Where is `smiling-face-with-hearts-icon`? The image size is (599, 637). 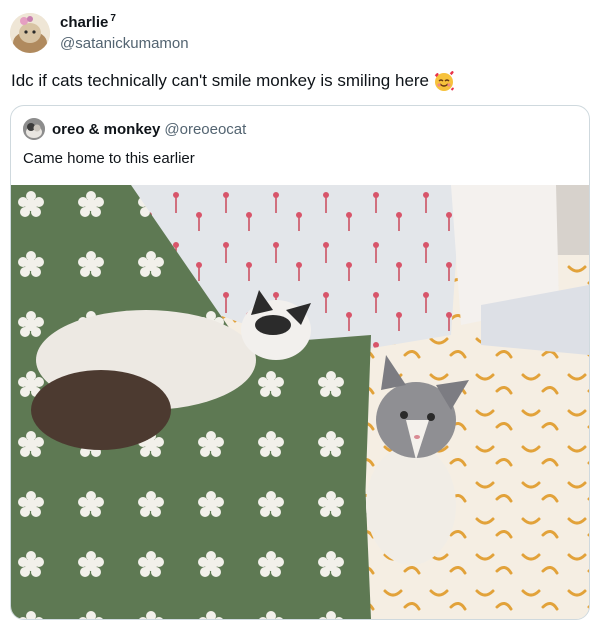
smiling-face-with-hearts-icon is located at coordinates (444, 81).